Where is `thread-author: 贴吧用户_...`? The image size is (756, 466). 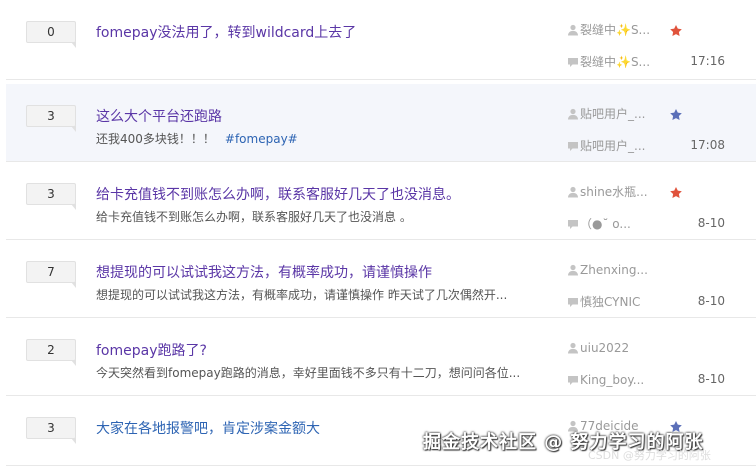
thread-author: 贴吧用户_... is located at coordinates (626, 114).